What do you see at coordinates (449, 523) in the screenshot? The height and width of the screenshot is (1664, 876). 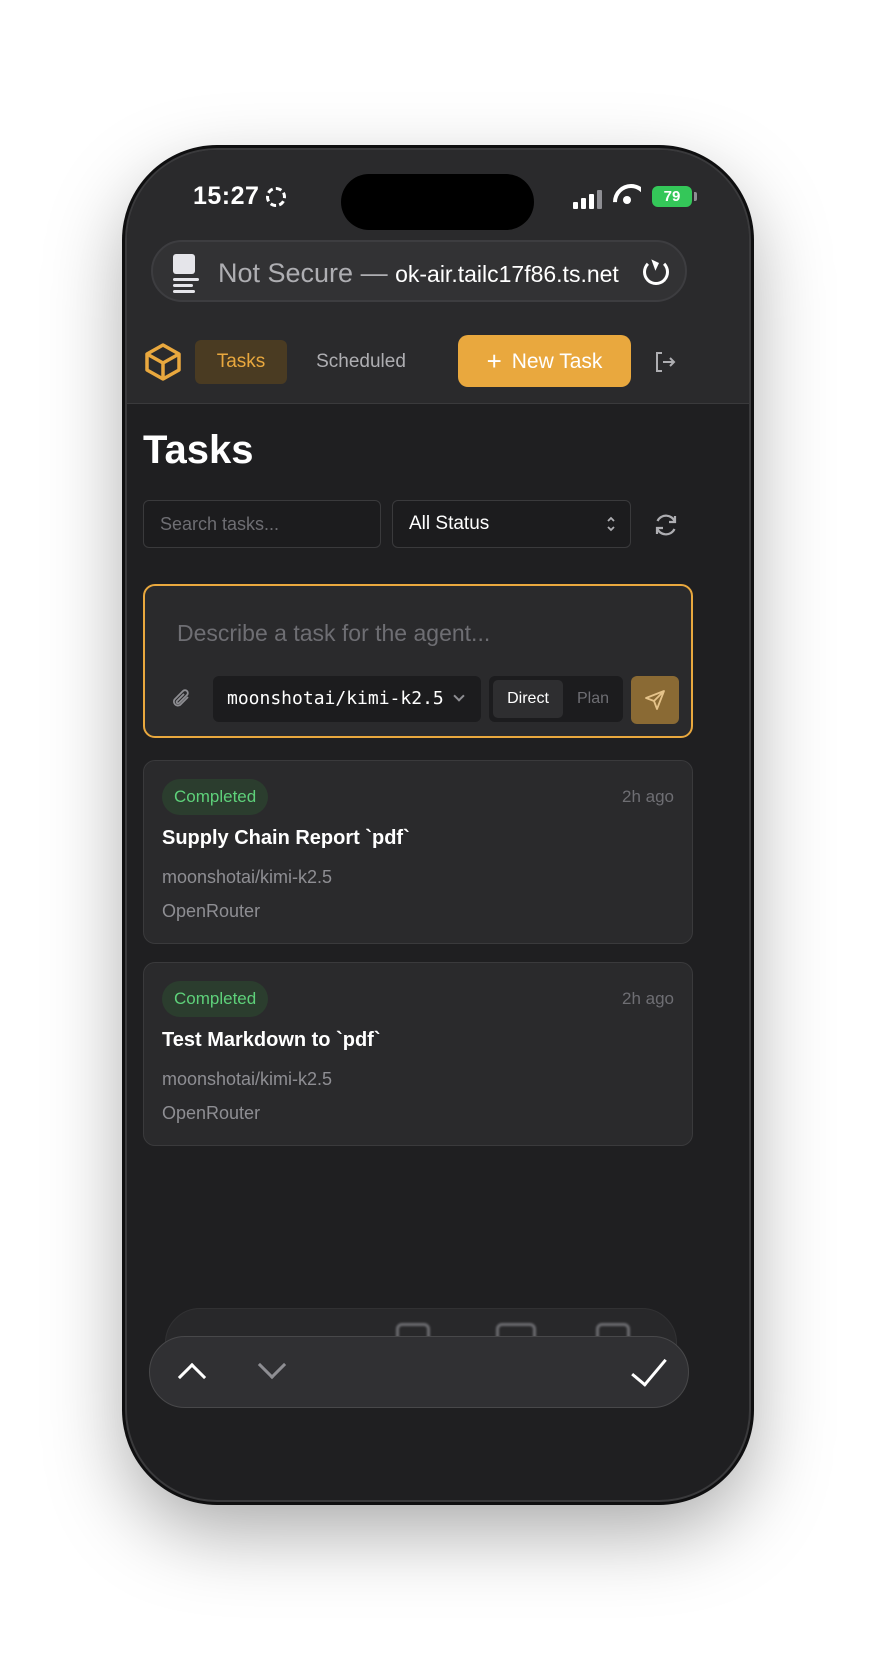 I see `status-filter-value: All Status` at bounding box center [449, 523].